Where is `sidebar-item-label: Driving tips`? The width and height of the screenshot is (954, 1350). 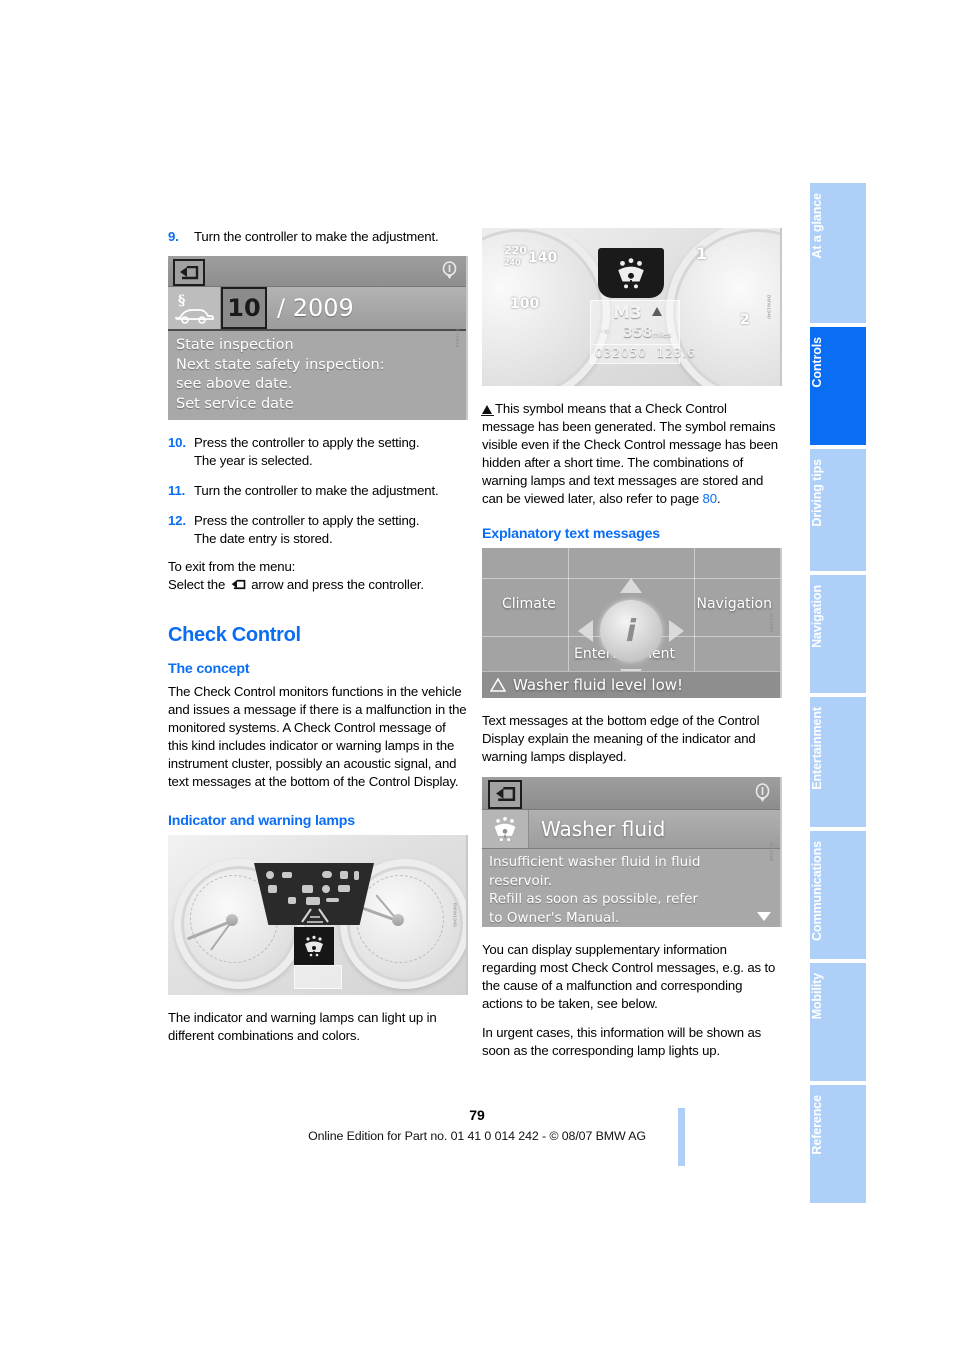 sidebar-item-label: Driving tips is located at coordinates (817, 493).